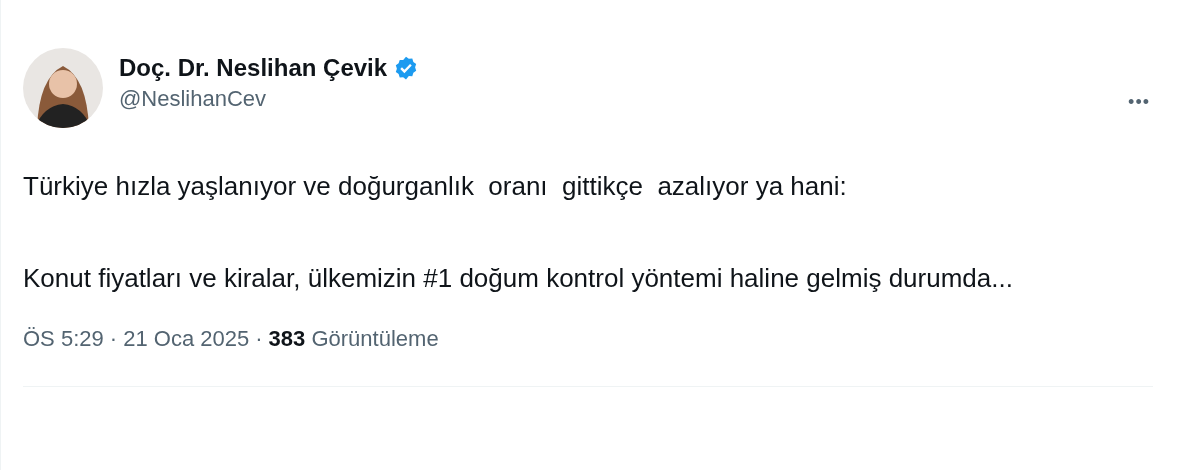  What do you see at coordinates (136, 339) in the screenshot?
I see `timestamp-link: ÖS 5:29 · 21 Oca 2025` at bounding box center [136, 339].